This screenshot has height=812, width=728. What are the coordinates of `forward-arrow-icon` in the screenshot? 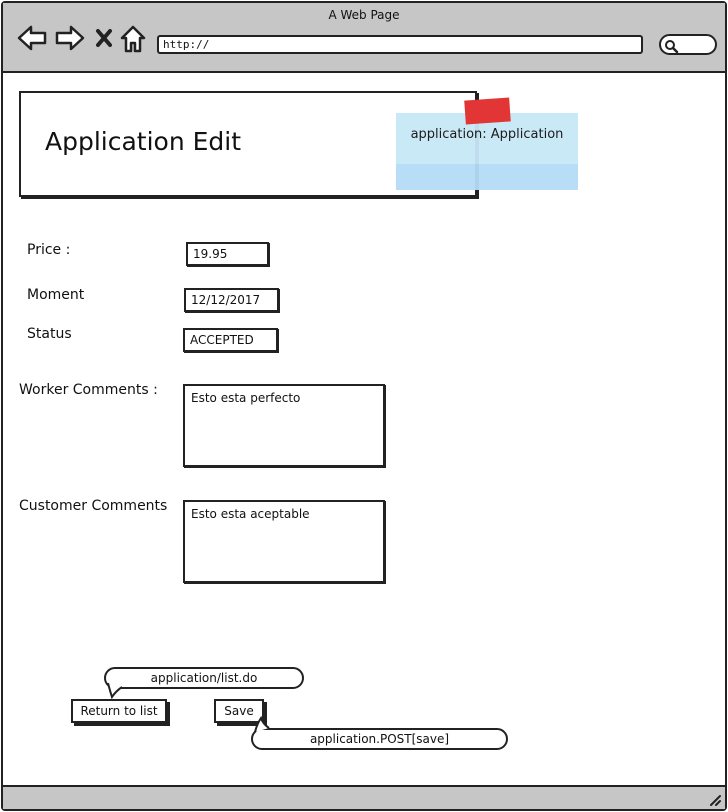 It's located at (70, 38).